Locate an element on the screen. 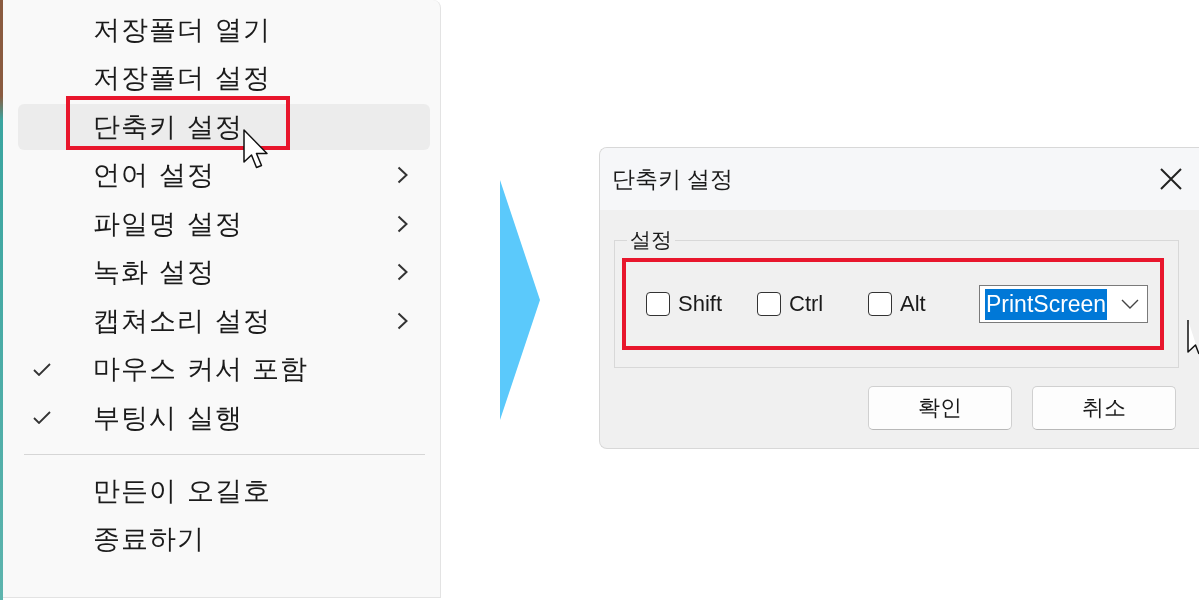 Image resolution: width=1200 pixels, height=600 pixels. checkbox-label: Ctrl is located at coordinates (806, 304).